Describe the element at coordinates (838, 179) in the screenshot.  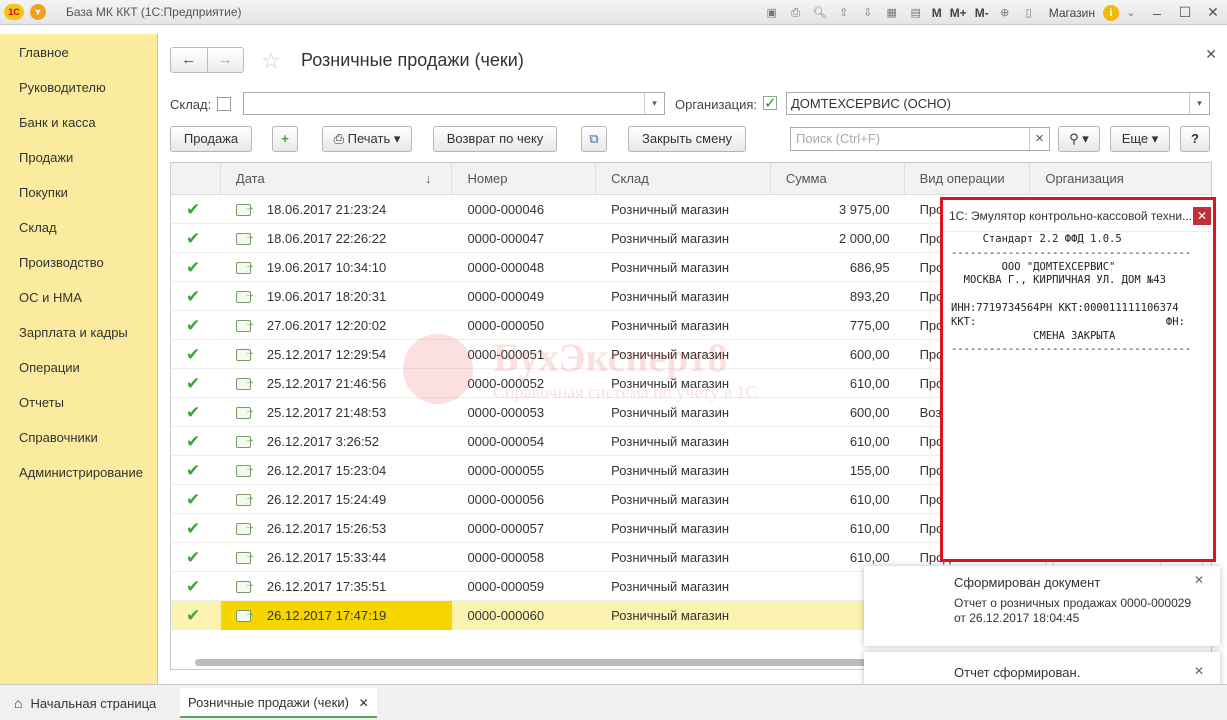
I see `col-summa: Сумма` at that location.